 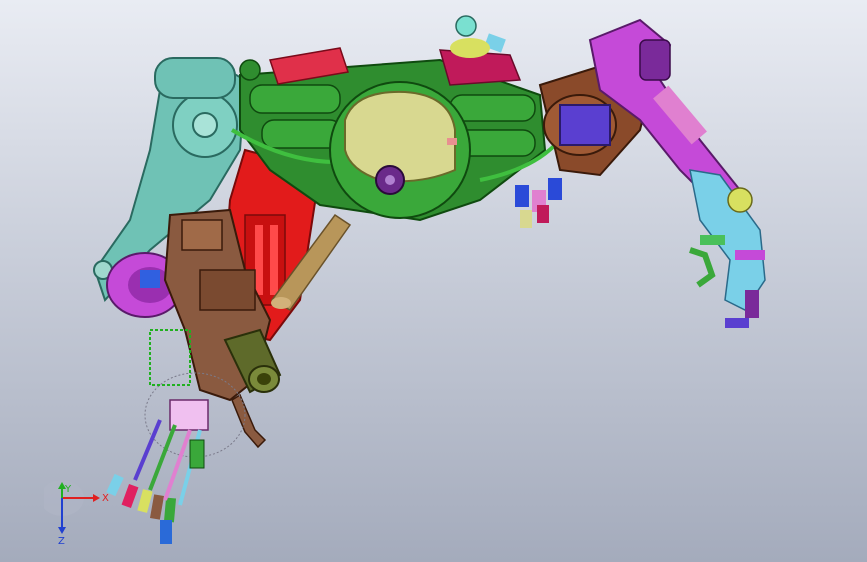 I want to click on x-axis-label: X, so click(x=105, y=498).